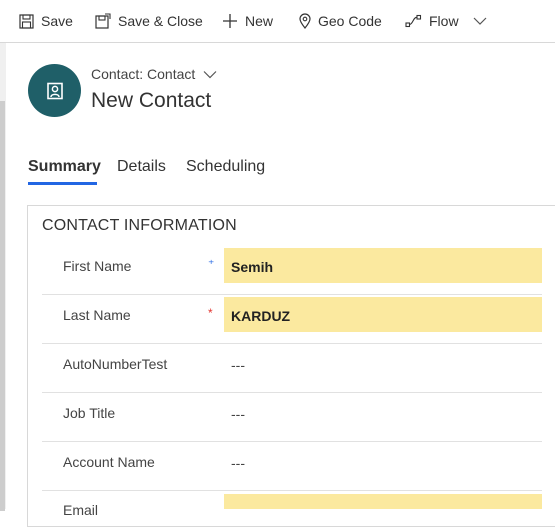 This screenshot has height=527, width=555. I want to click on geo-code-button: Geo Code, so click(340, 21).